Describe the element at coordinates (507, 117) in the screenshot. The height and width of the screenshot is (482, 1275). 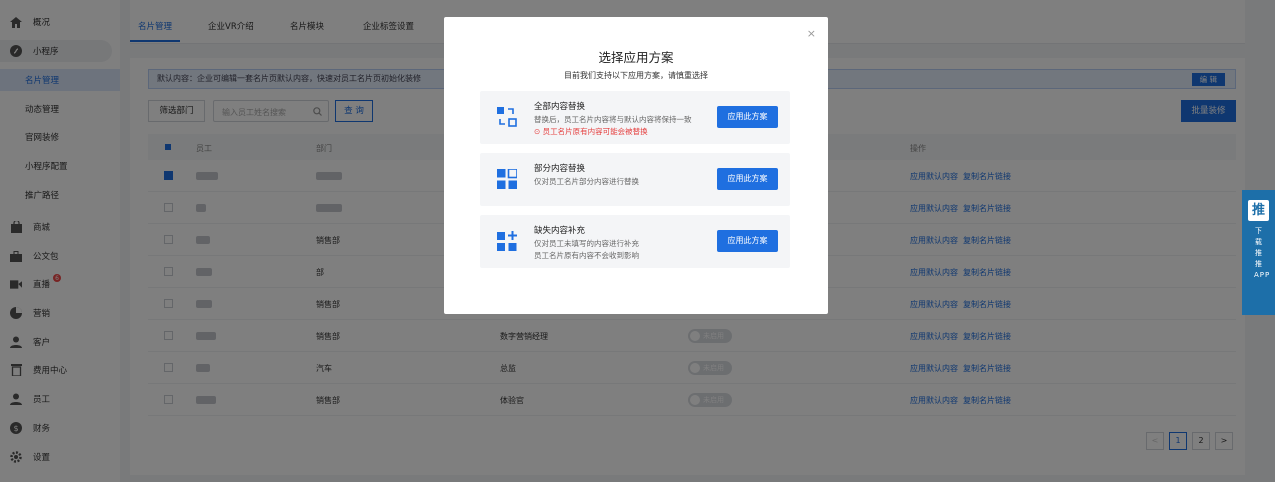
I see `replace-all-icon` at that location.